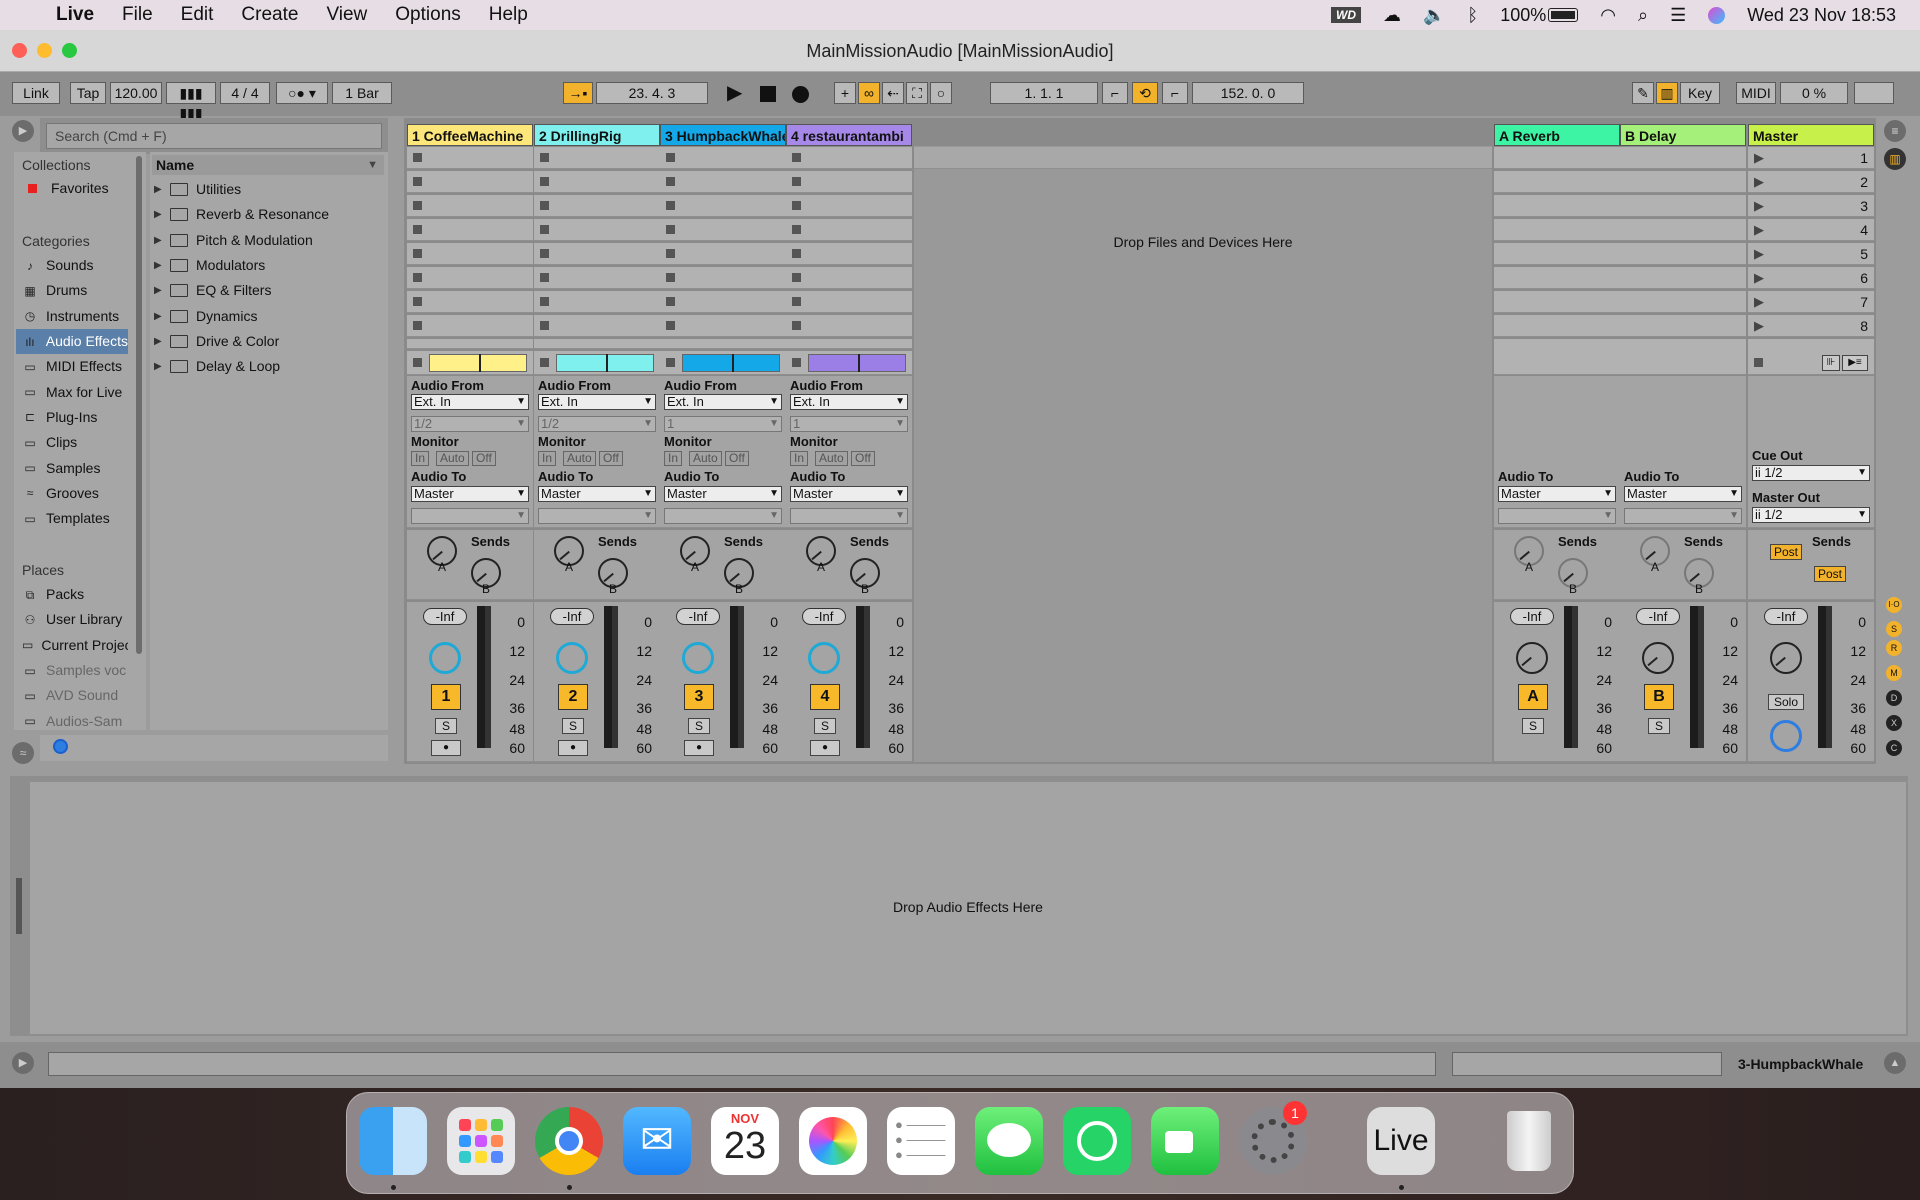  What do you see at coordinates (417, 362) in the screenshot?
I see `stop-clips-icon` at bounding box center [417, 362].